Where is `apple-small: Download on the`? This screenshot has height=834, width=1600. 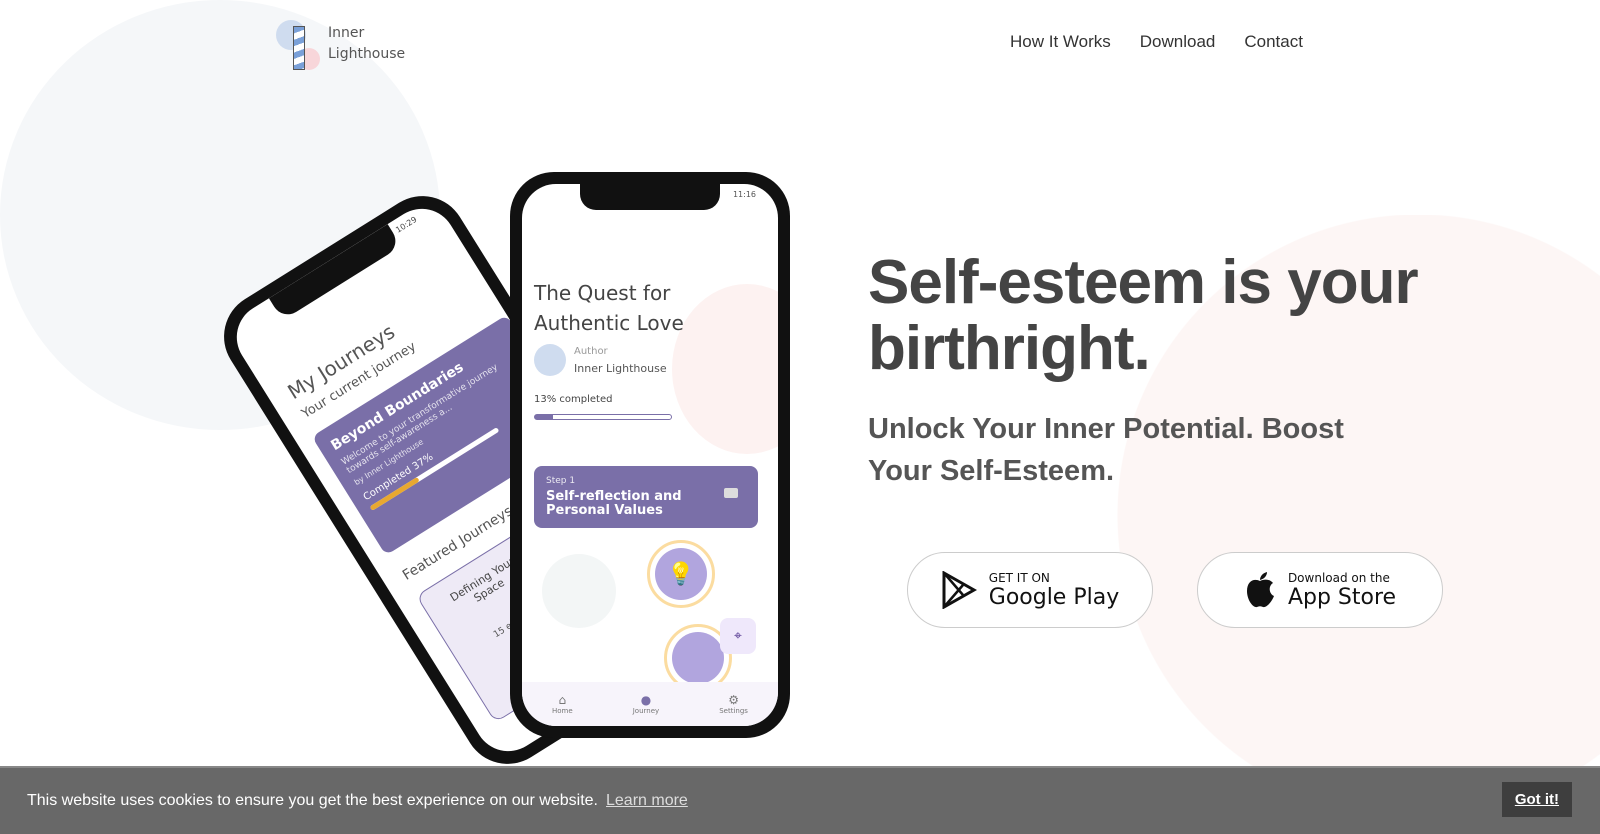
apple-small: Download on the is located at coordinates (1338, 577).